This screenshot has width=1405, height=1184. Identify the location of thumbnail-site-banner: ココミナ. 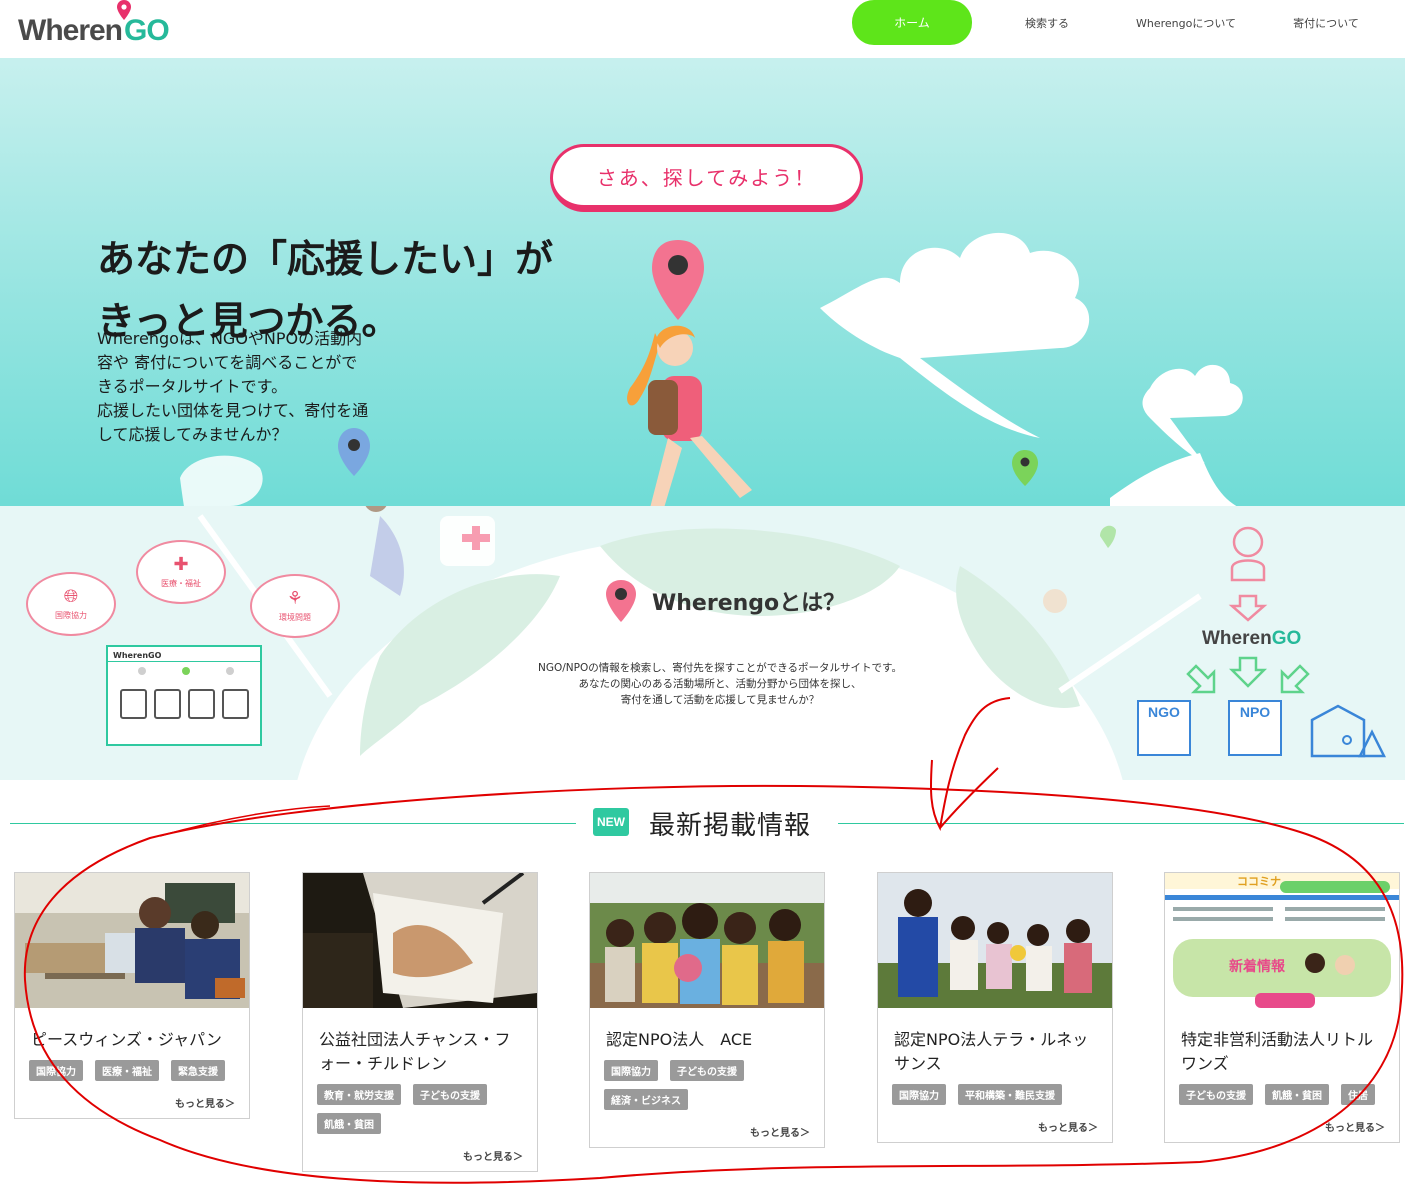
(1259, 881).